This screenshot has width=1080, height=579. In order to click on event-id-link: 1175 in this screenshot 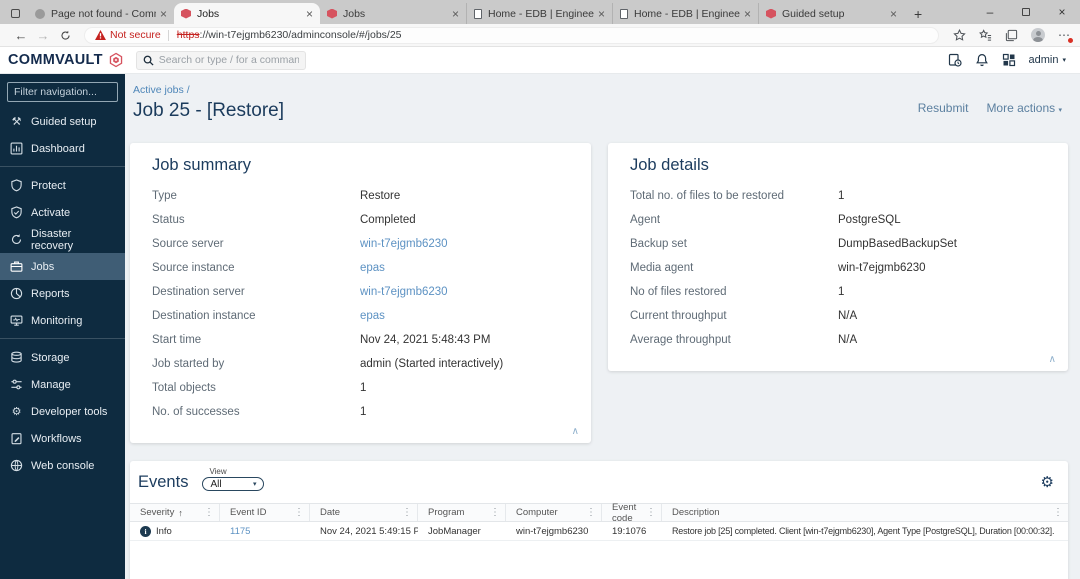, I will do `click(240, 531)`.